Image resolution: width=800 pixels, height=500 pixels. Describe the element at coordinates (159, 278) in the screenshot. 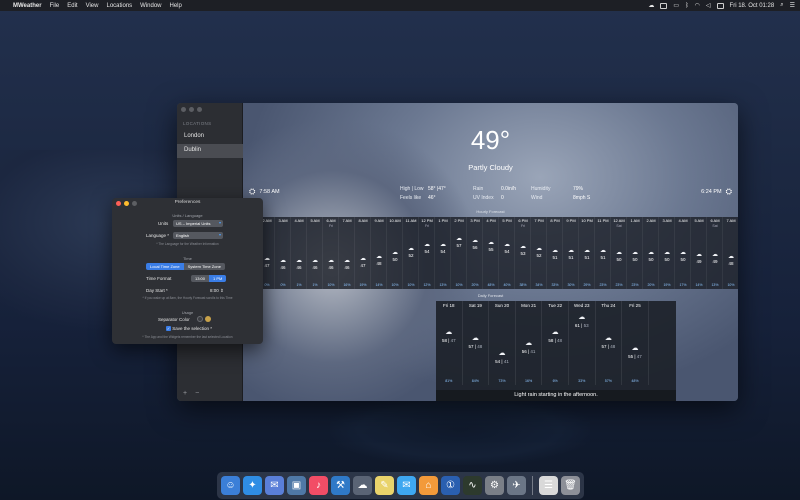

I see `time-format-label: Time Format` at that location.